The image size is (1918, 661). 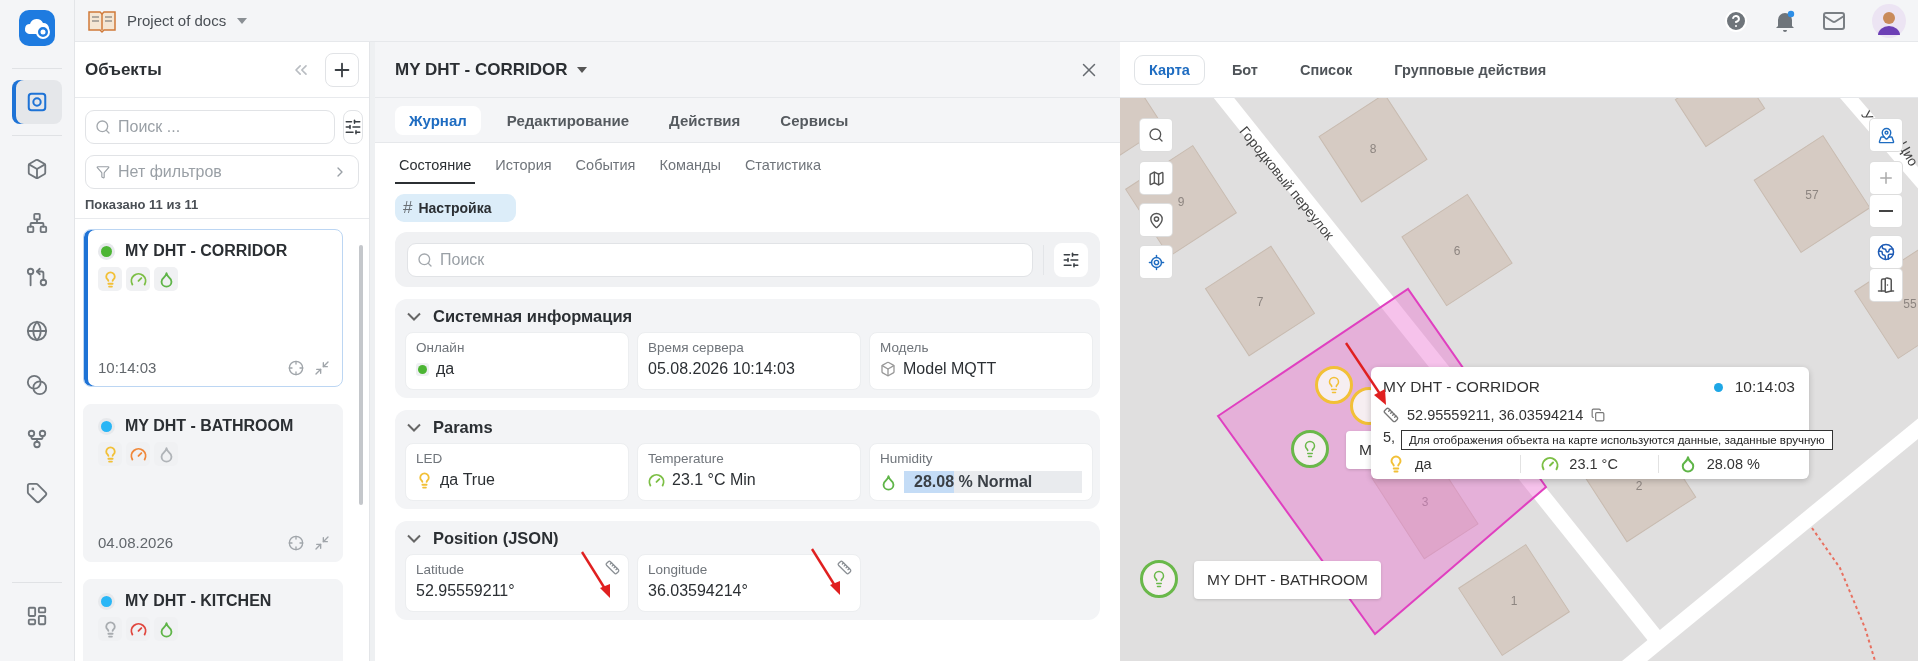 What do you see at coordinates (342, 69) in the screenshot?
I see `add-button` at bounding box center [342, 69].